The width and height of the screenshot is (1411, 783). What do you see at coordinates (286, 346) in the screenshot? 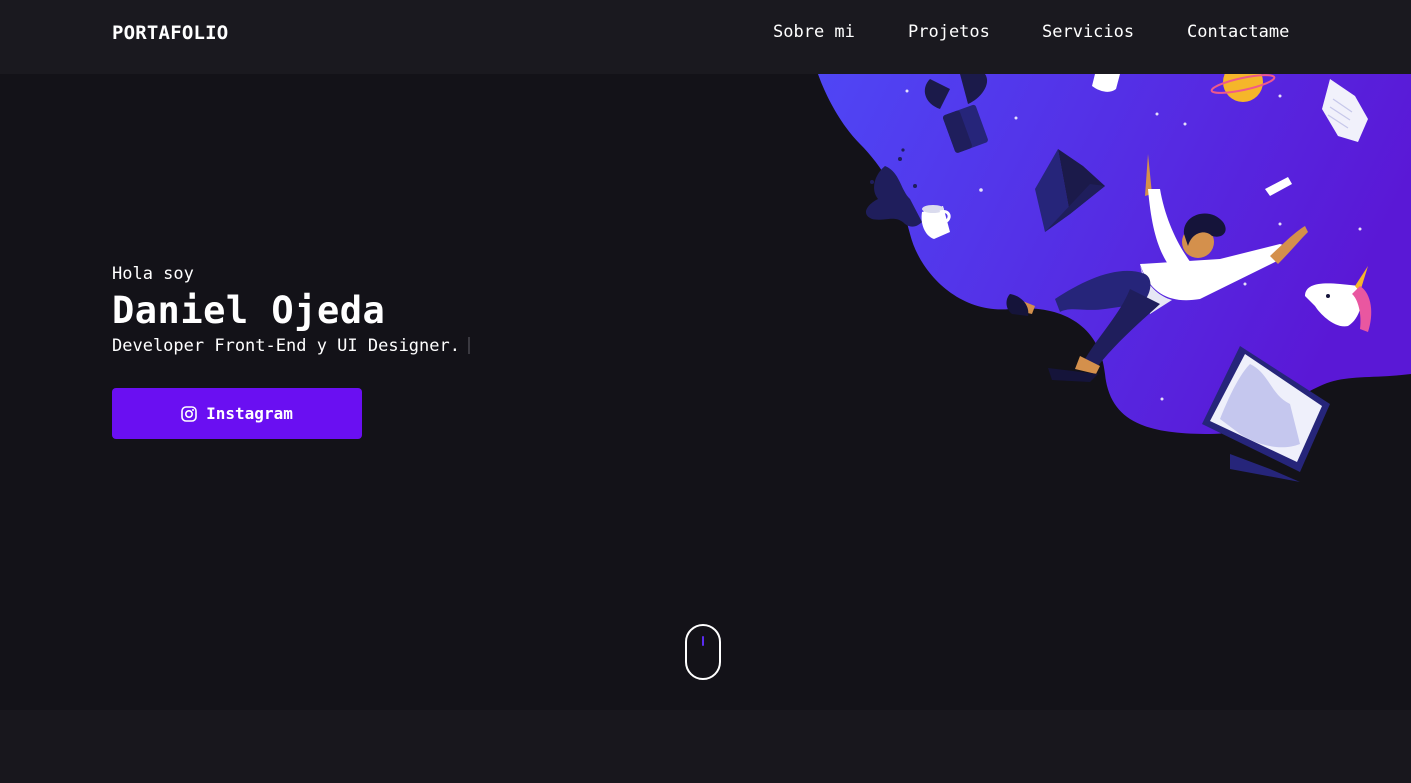
I see `hero-role-text: Developer Front-End y UI Designer.` at bounding box center [286, 346].